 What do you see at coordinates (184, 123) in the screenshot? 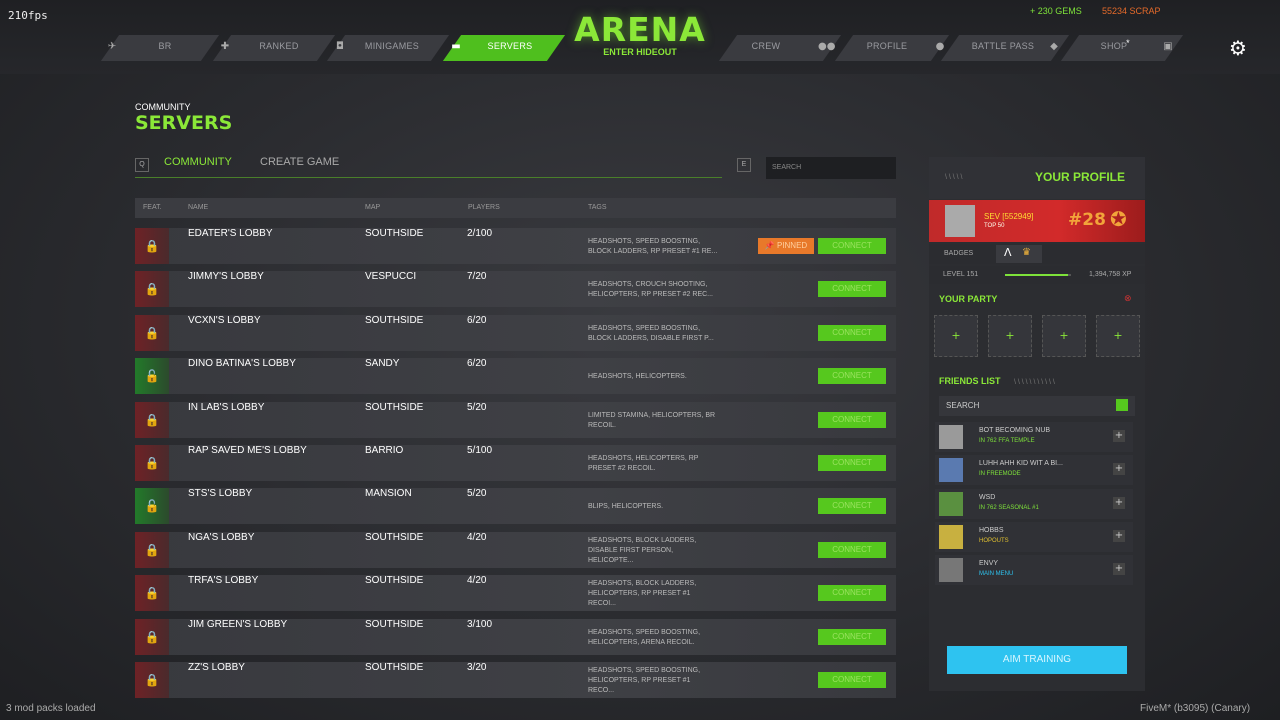
I see `page-title: SERVERS` at bounding box center [184, 123].